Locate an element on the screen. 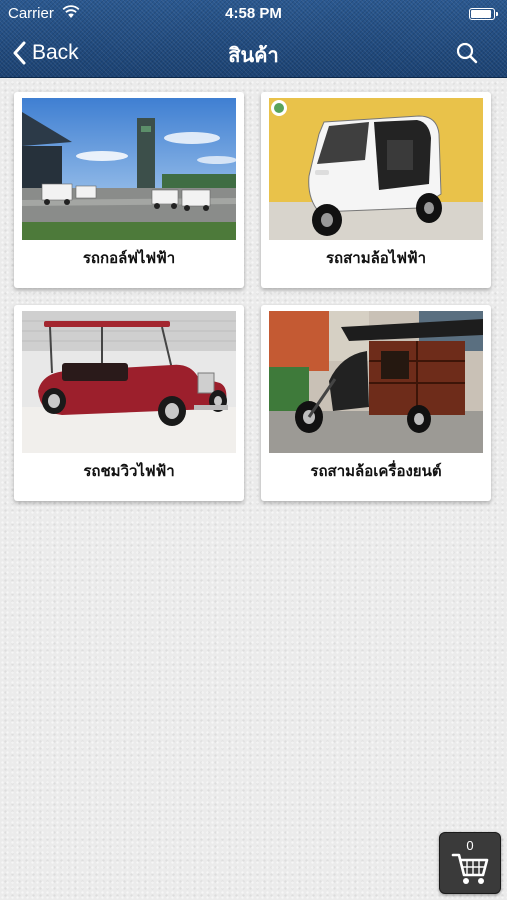 The image size is (507, 900). search-button is located at coordinates (468, 54).